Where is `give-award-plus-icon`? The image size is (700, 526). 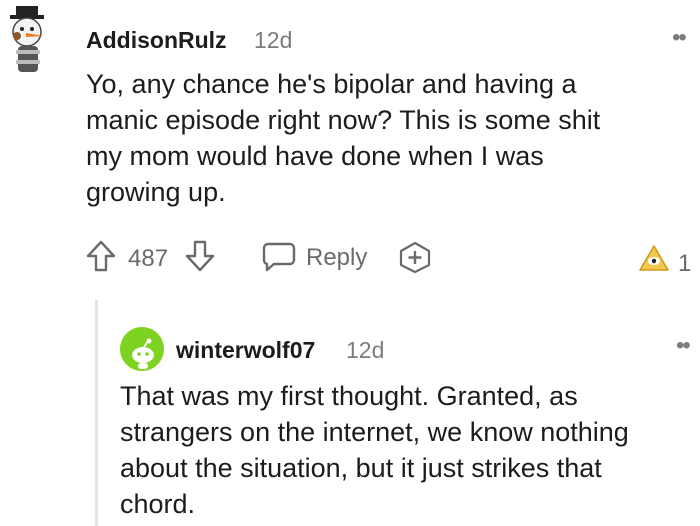 give-award-plus-icon is located at coordinates (415, 257).